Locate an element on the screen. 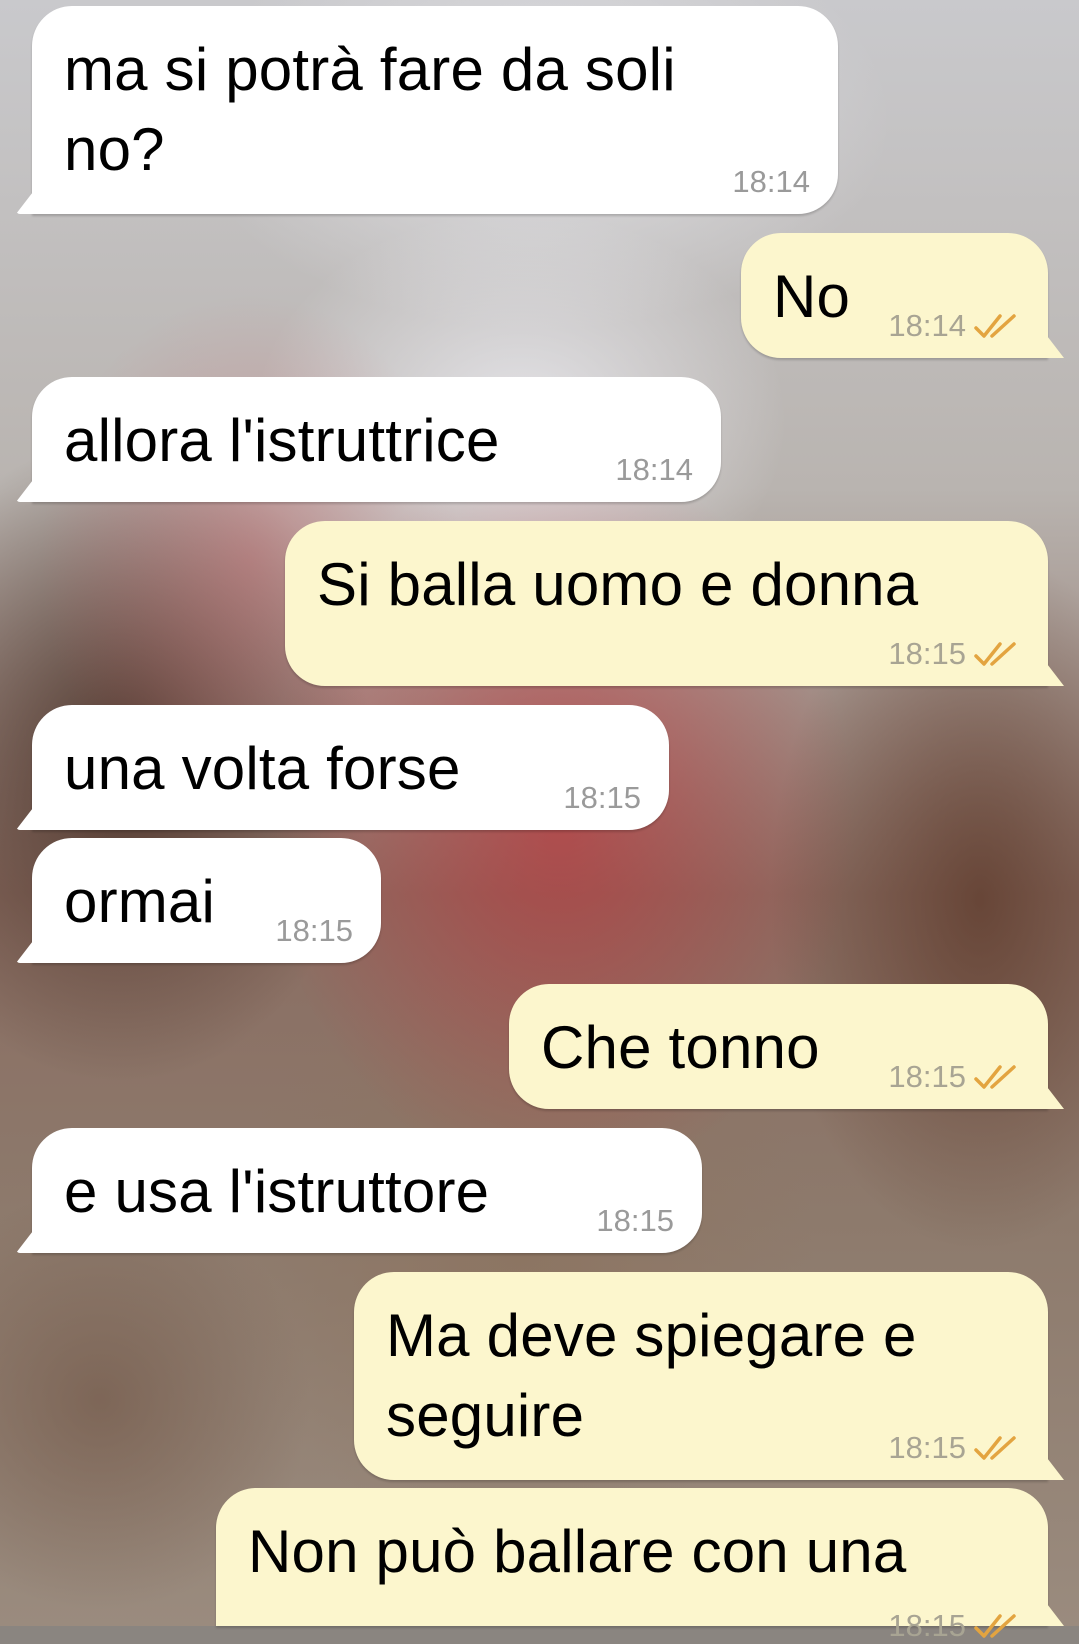 Image resolution: width=1079 pixels, height=1644 pixels. outgoing-message: Ma deve spiegare e seguire 18:15 is located at coordinates (701, 1376).